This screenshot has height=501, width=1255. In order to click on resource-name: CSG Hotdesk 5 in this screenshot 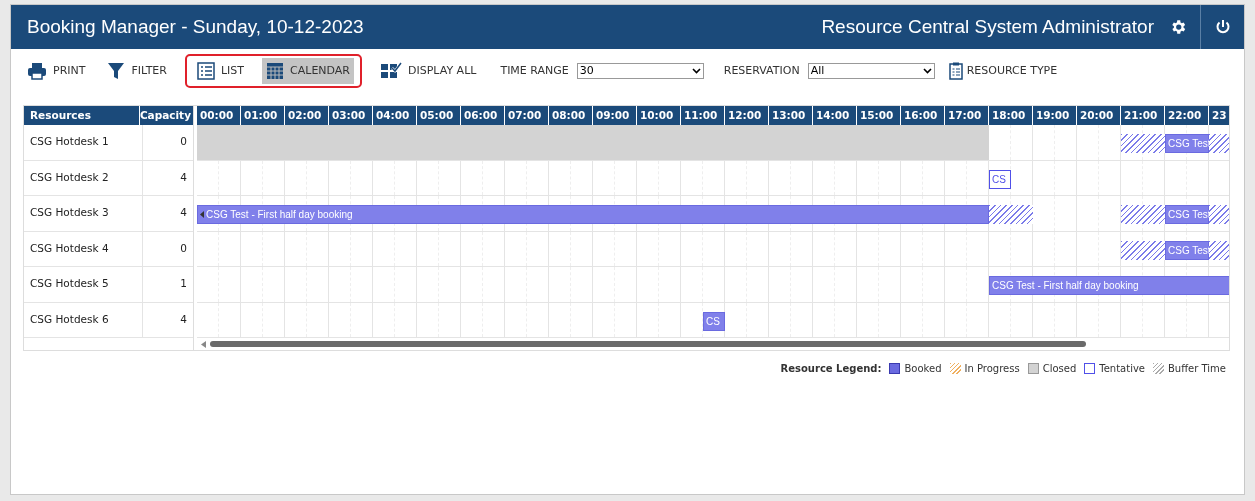, I will do `click(83, 284)`.